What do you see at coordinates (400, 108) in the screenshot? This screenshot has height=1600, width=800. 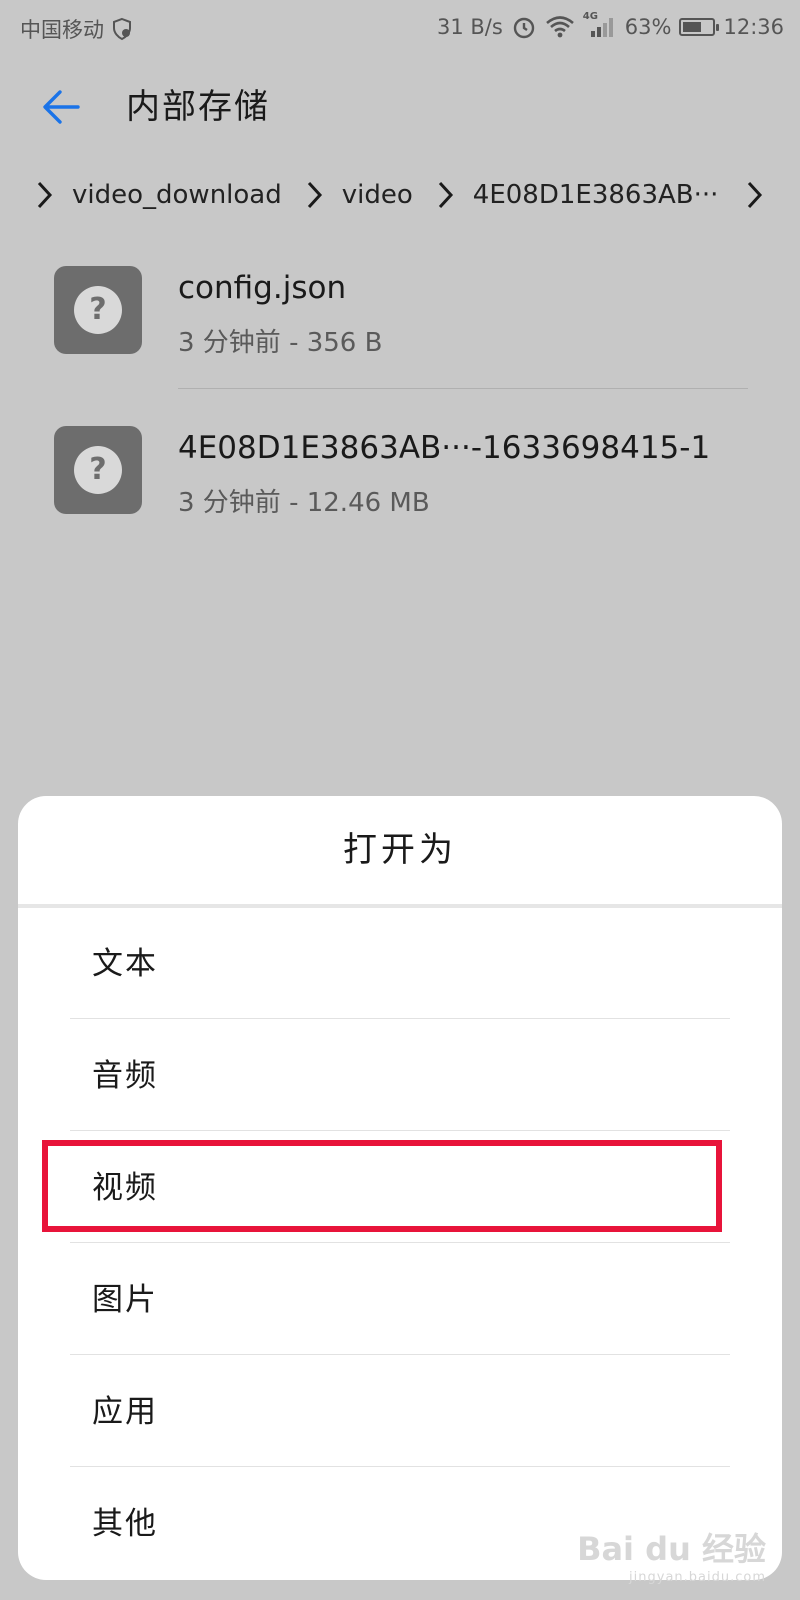 I see `app-bar: 内部存储` at bounding box center [400, 108].